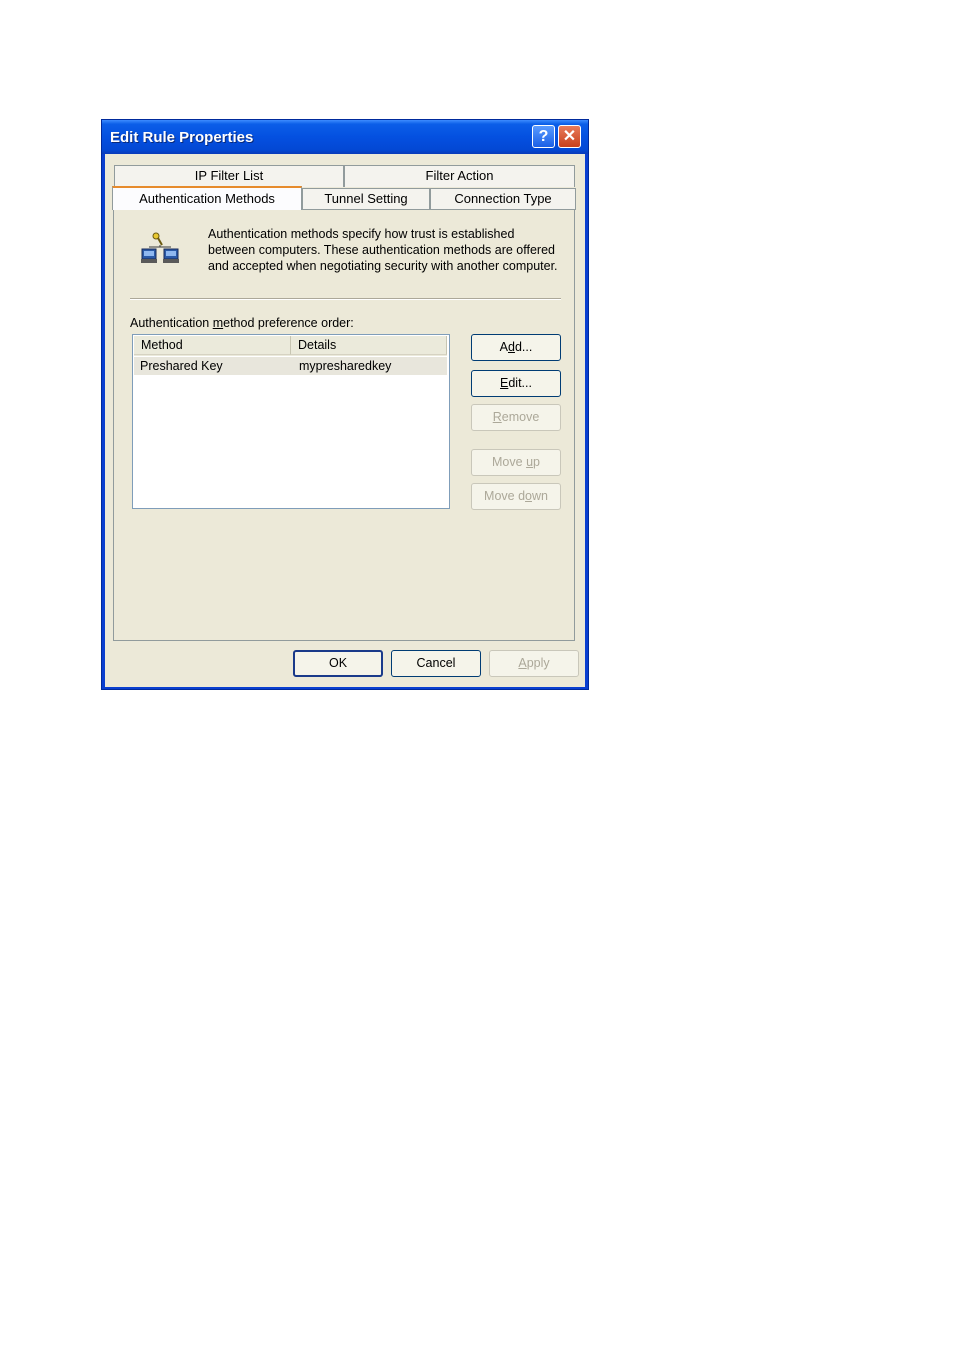  I want to click on help-button: ?, so click(543, 136).